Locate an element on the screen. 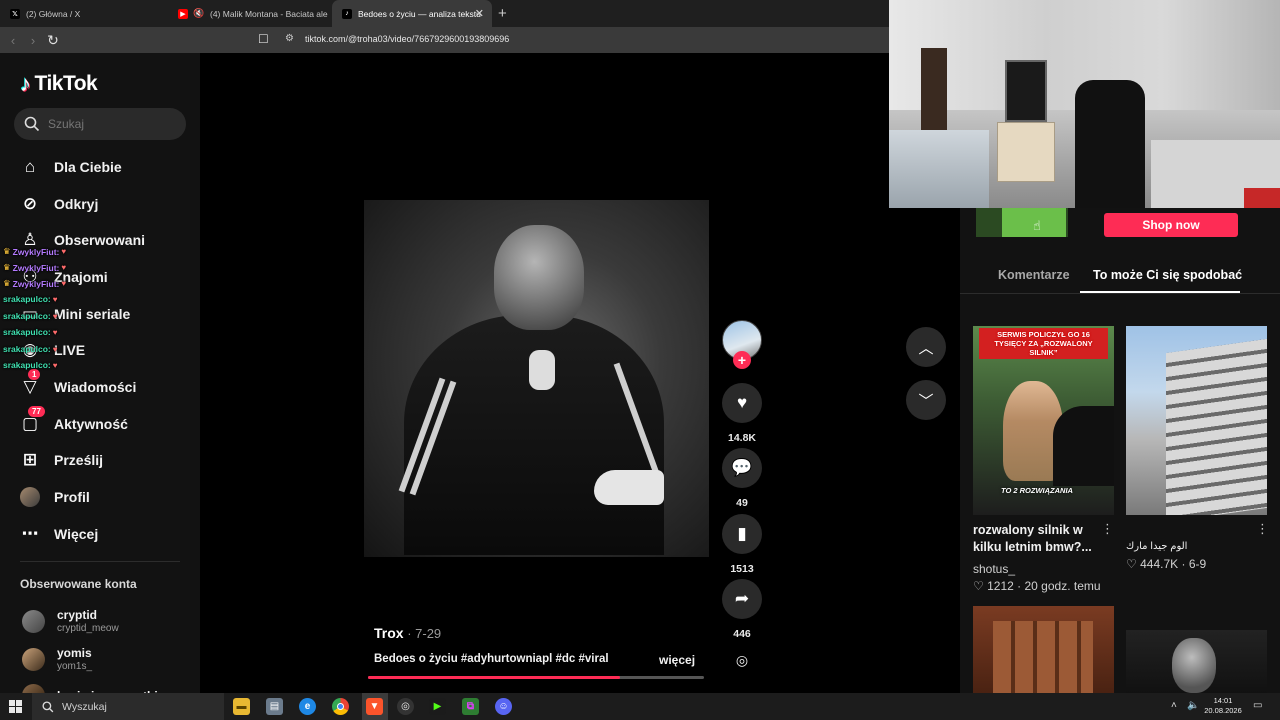 This screenshot has height=720, width=1280. like-action: ♥ 14.8K is located at coordinates (742, 413).